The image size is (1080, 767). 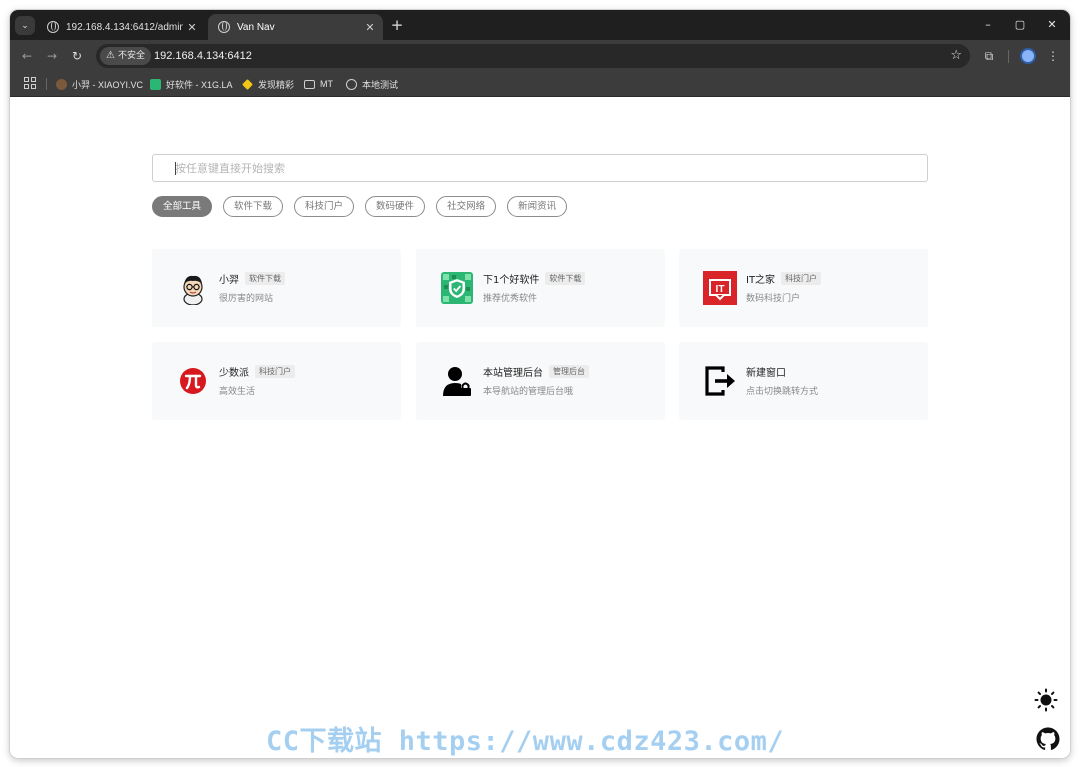 I want to click on filter-chip-all: 全部工具, so click(x=182, y=206).